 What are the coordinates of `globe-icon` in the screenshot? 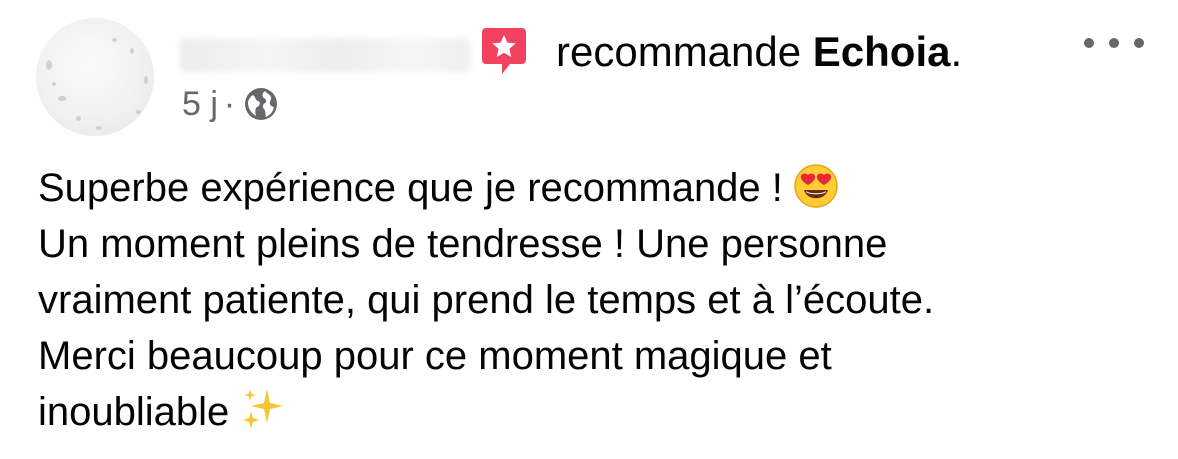 It's located at (261, 104).